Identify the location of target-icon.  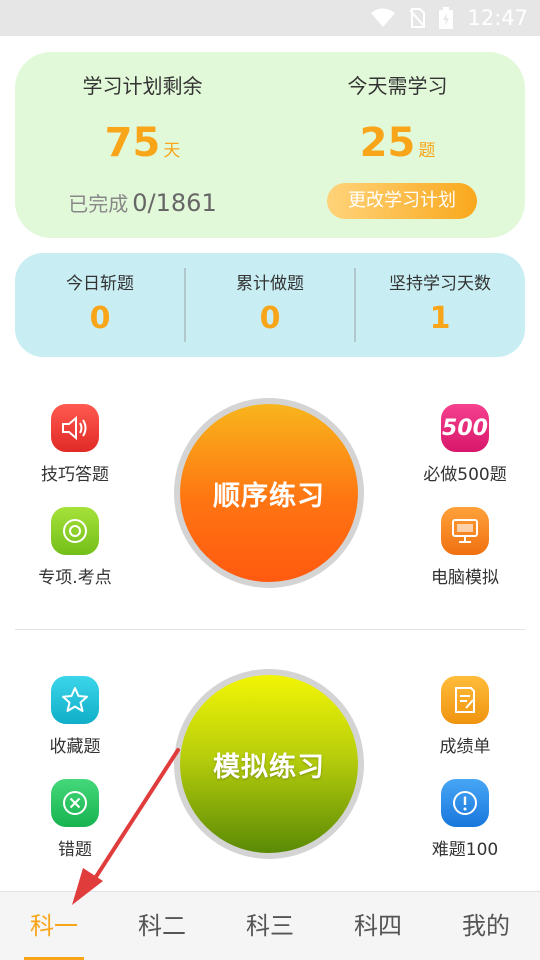
(75, 531).